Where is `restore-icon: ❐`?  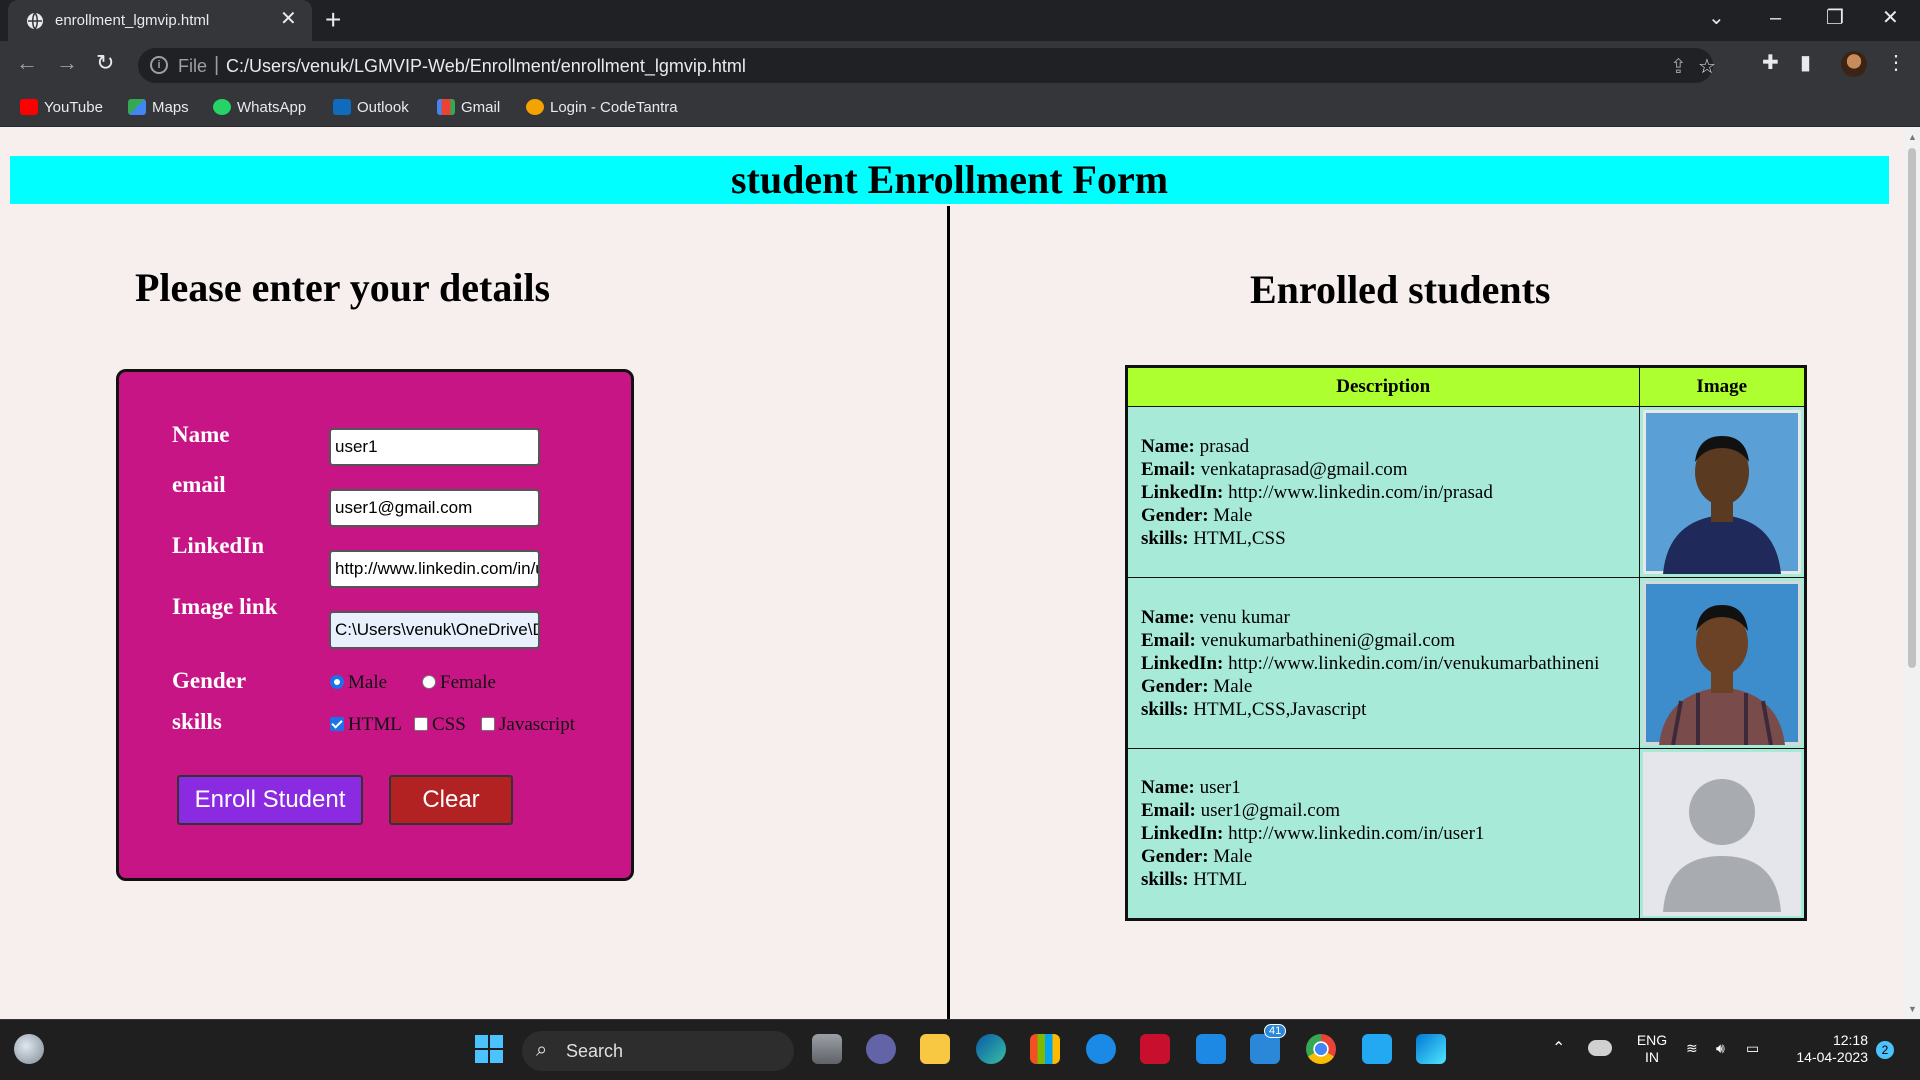 restore-icon: ❐ is located at coordinates (1835, 18).